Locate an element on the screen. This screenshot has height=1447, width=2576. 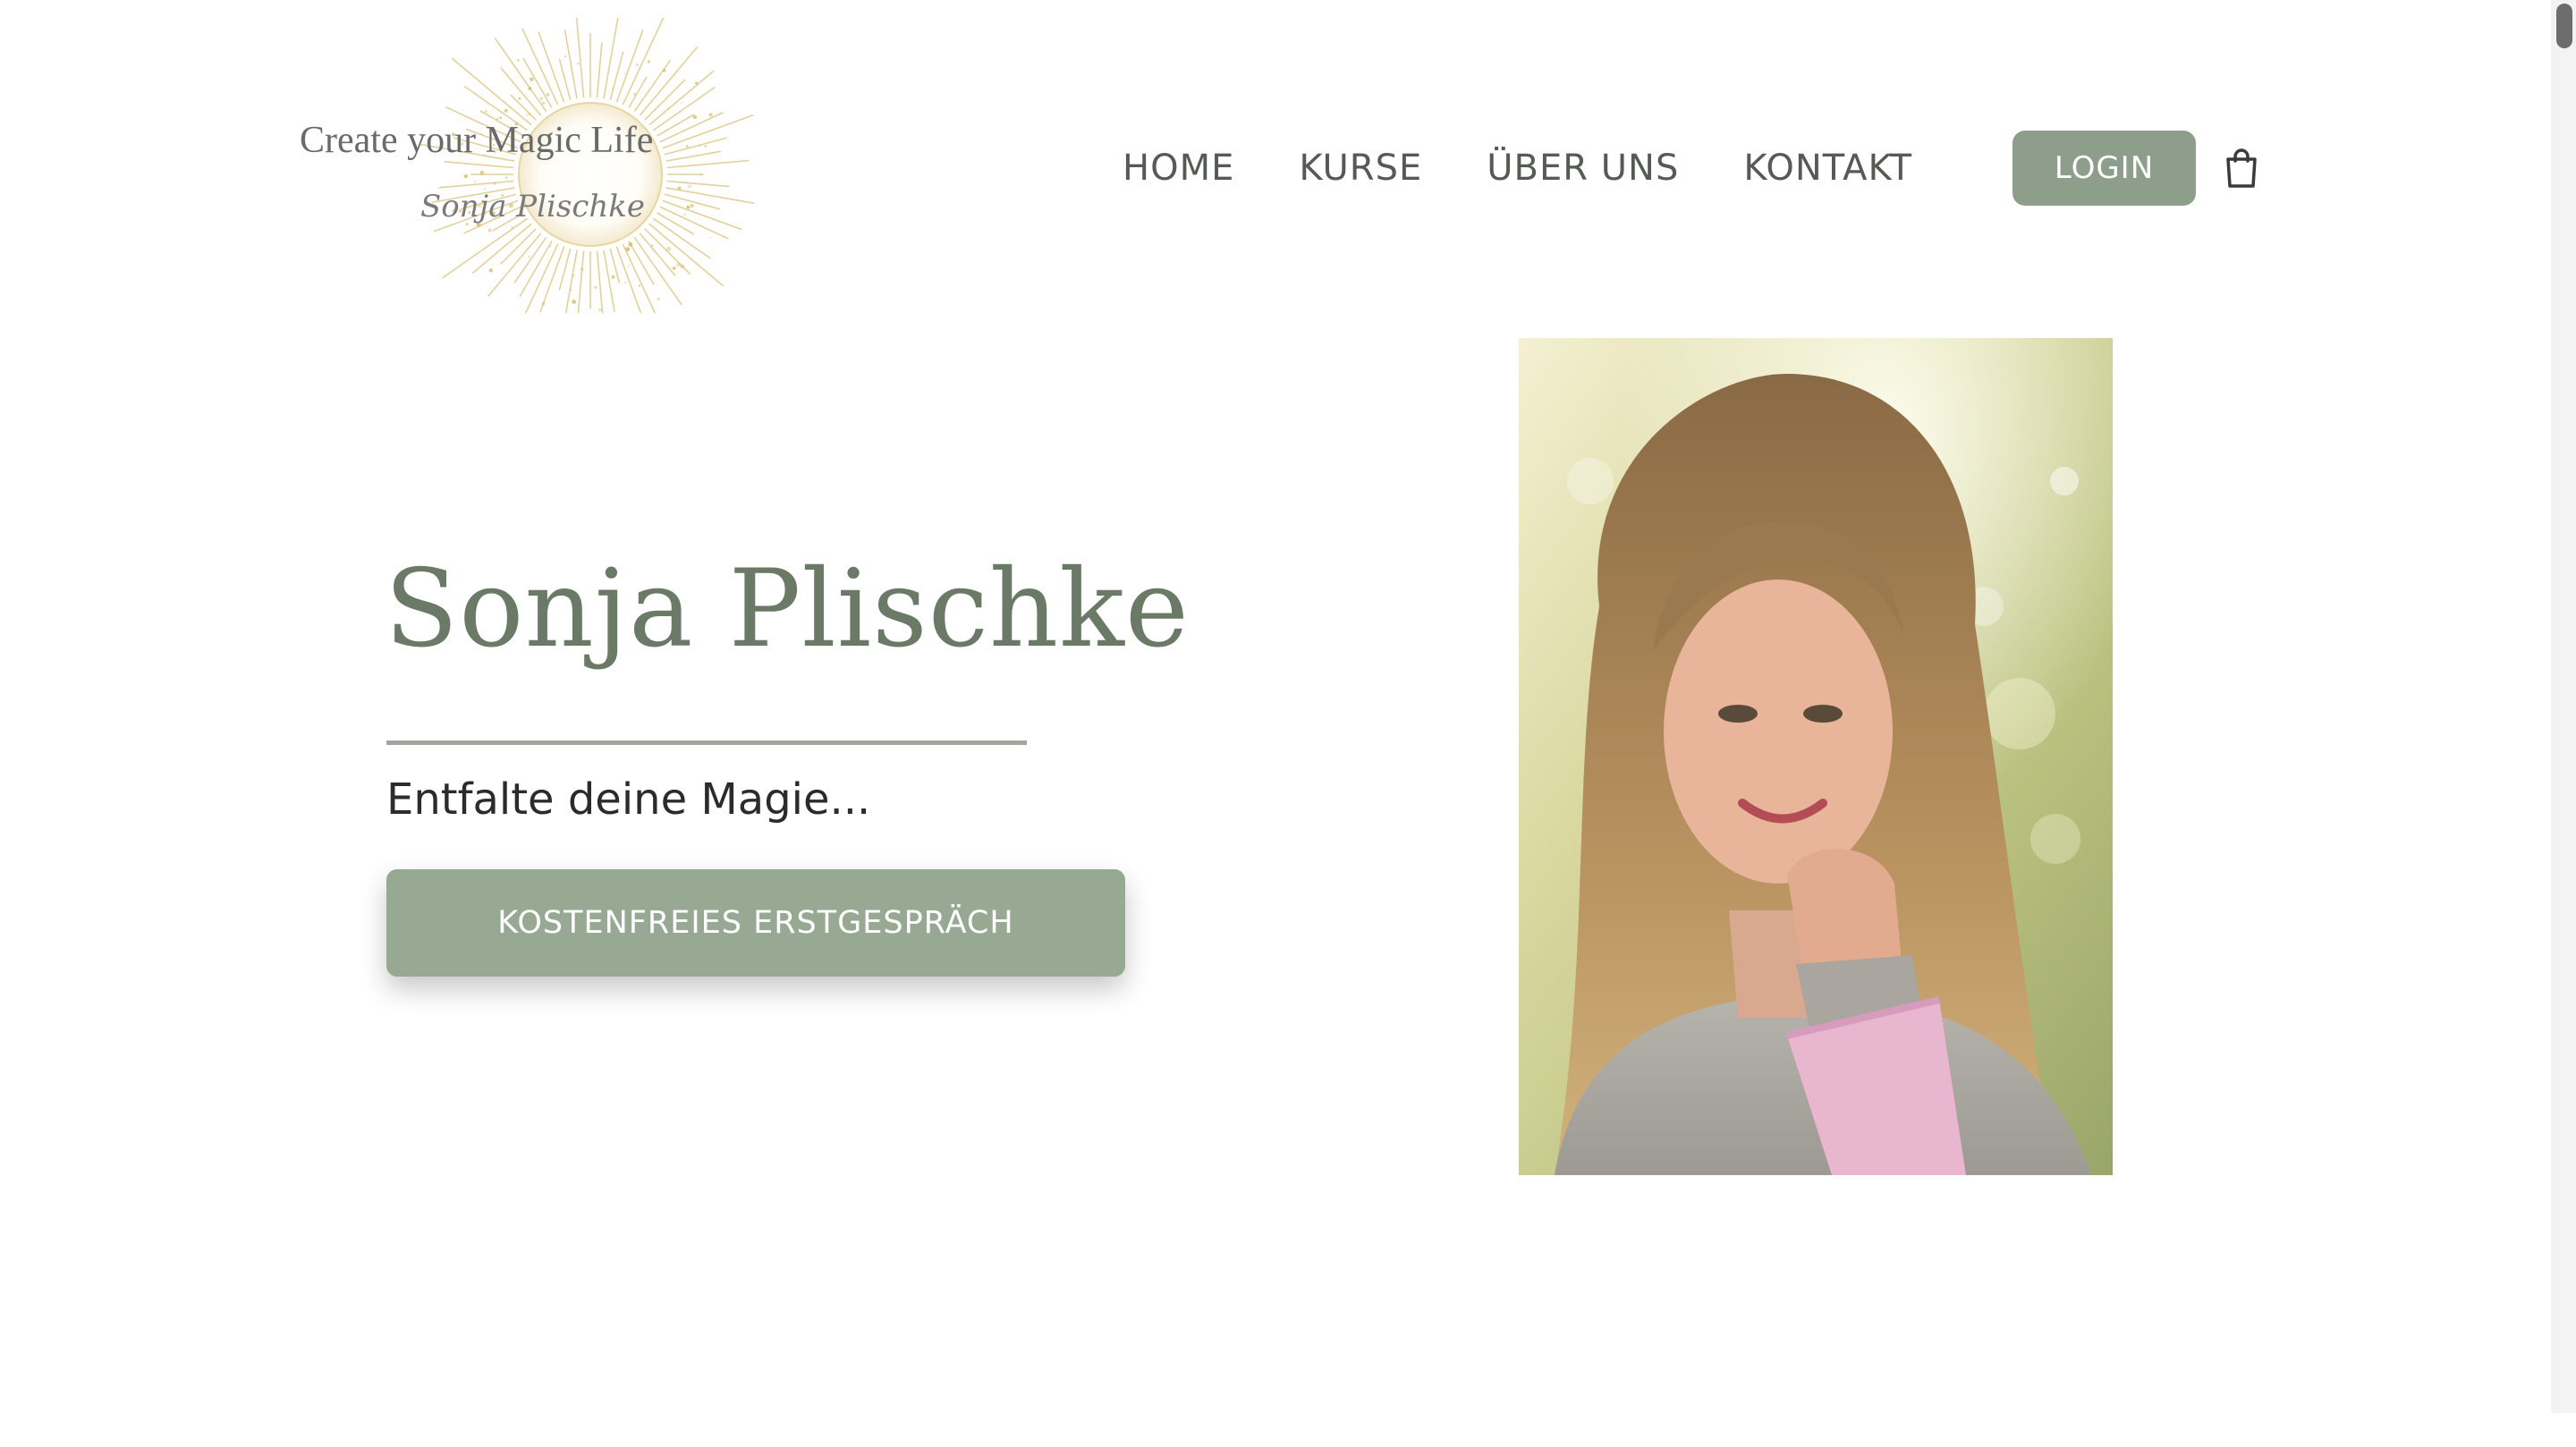
site-logo: Create your Magic Life Sonja Plischke is located at coordinates (532, 165).